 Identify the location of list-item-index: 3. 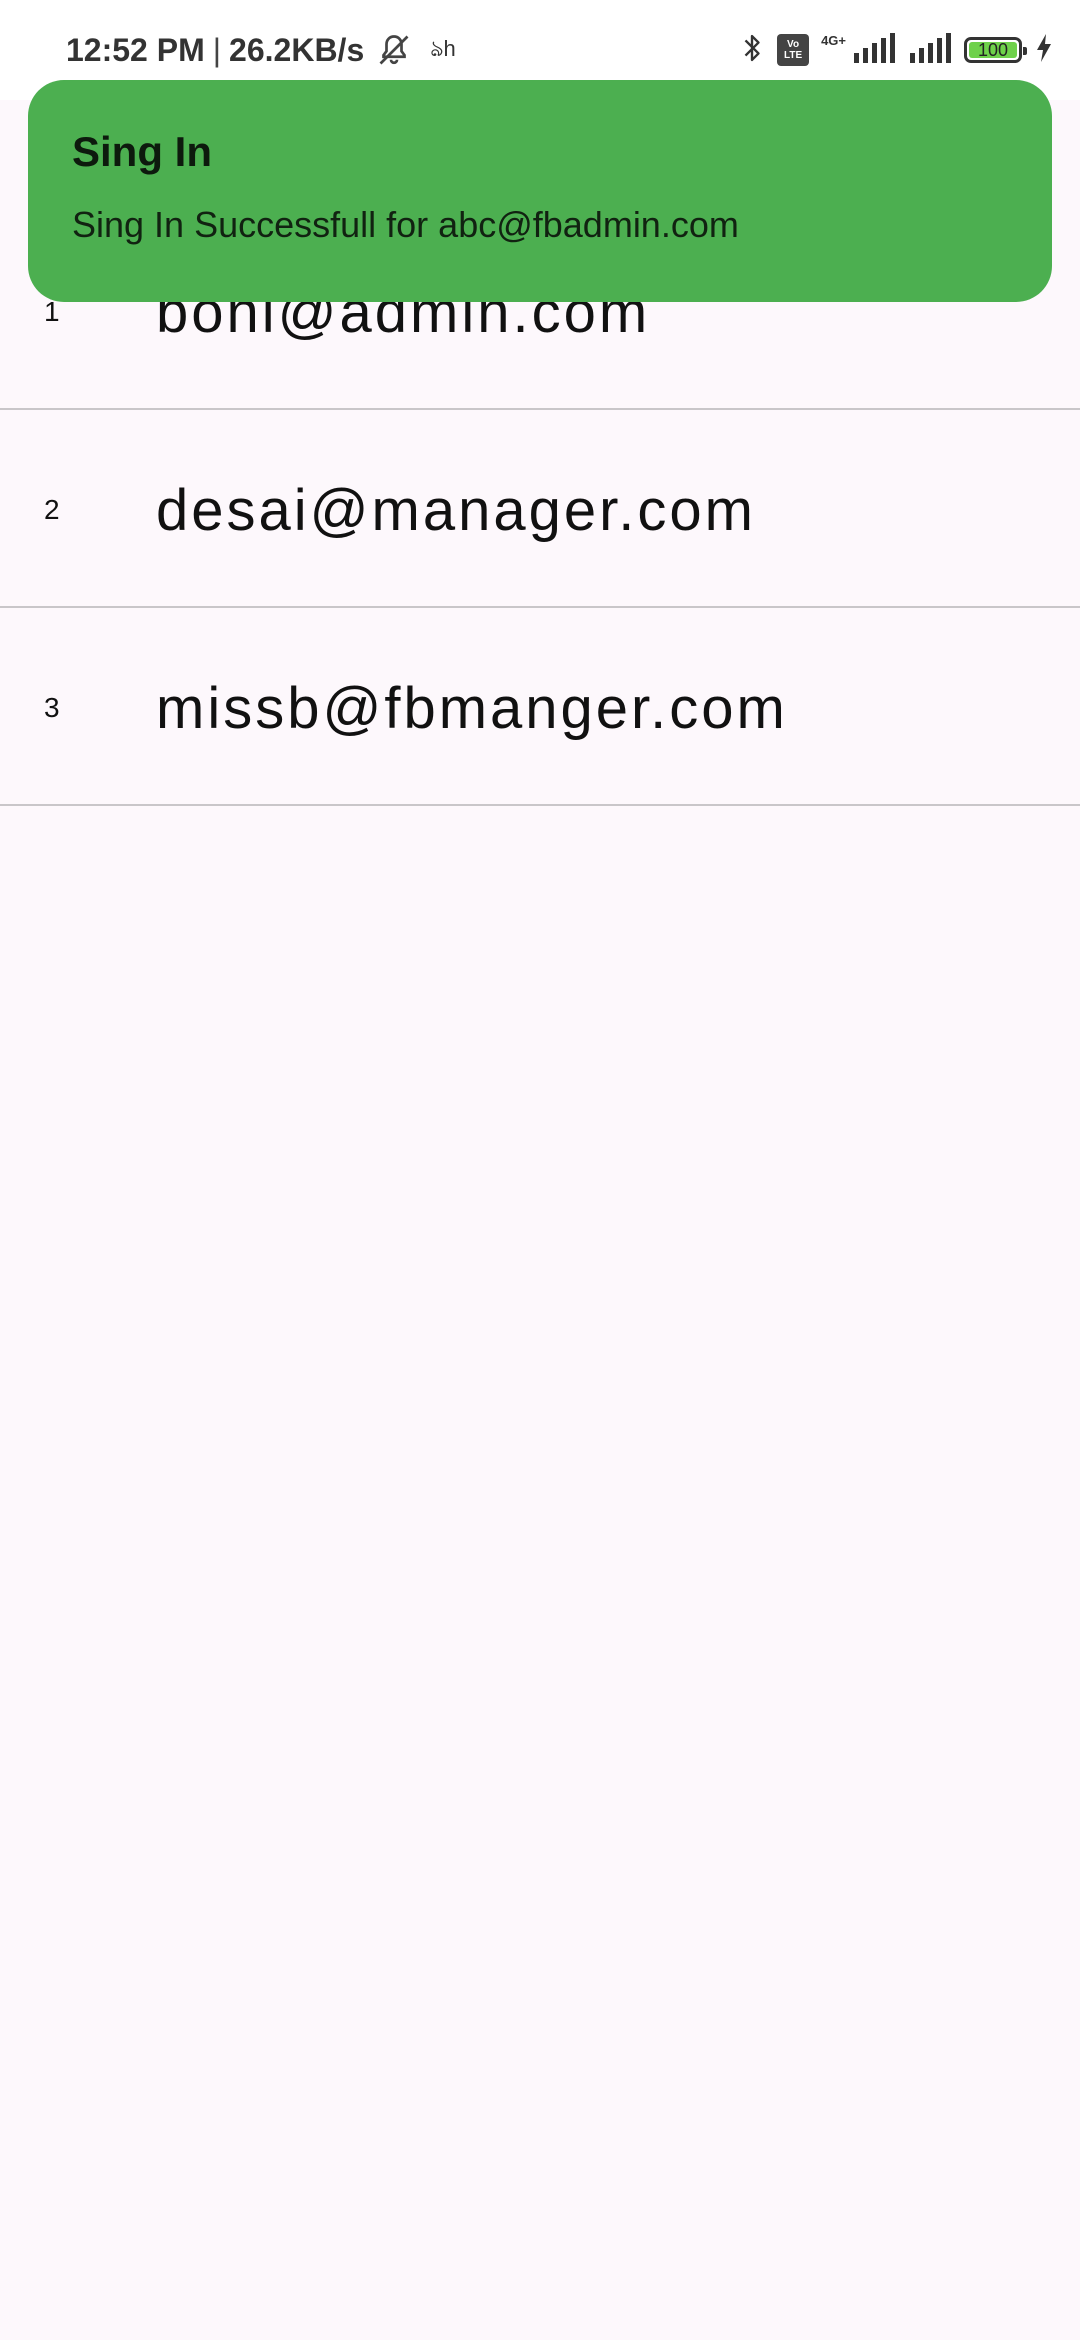
(52, 707).